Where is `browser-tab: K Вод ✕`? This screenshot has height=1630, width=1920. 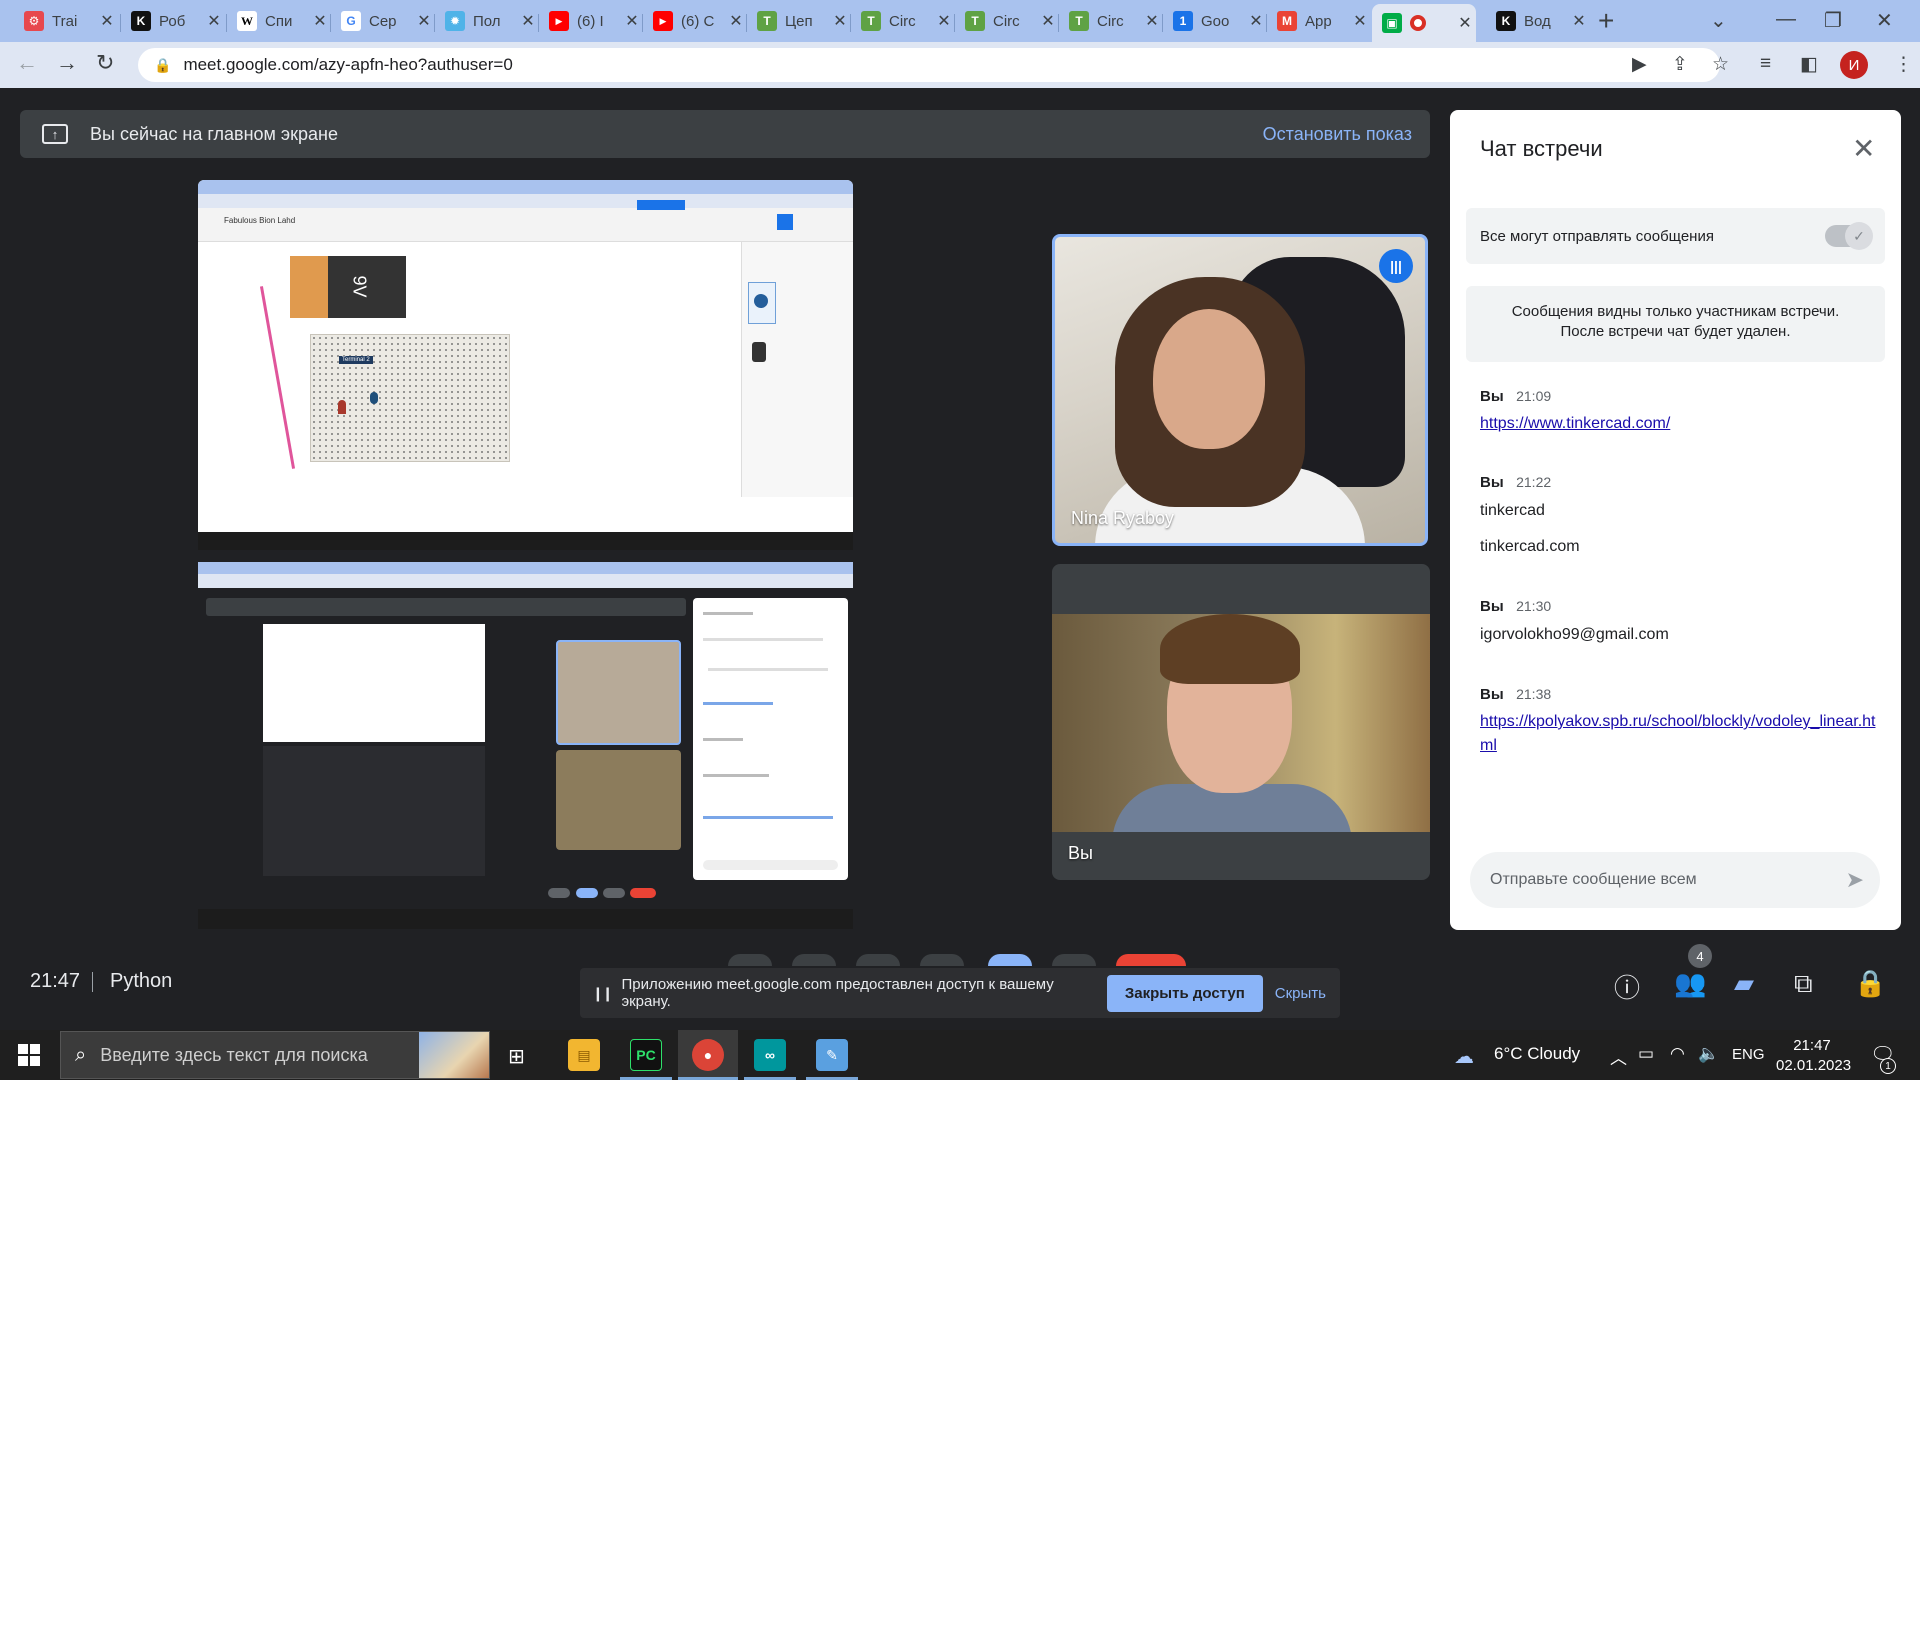 browser-tab: K Вод ✕ is located at coordinates (1538, 21).